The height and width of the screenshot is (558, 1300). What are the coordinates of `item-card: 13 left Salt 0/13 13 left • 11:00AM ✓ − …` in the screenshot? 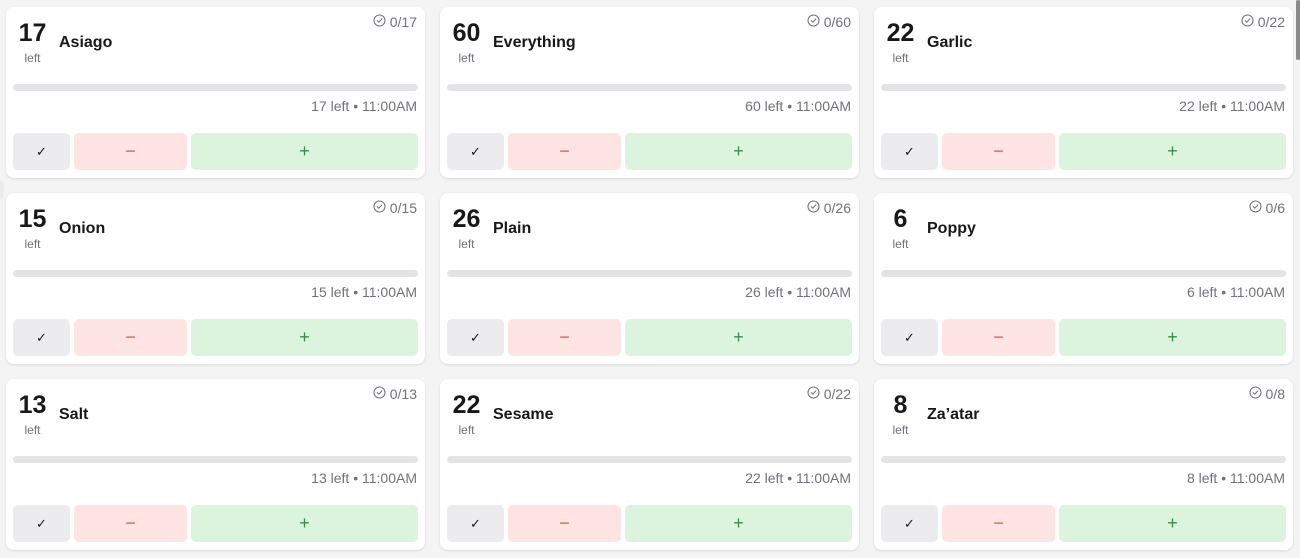 It's located at (215, 464).